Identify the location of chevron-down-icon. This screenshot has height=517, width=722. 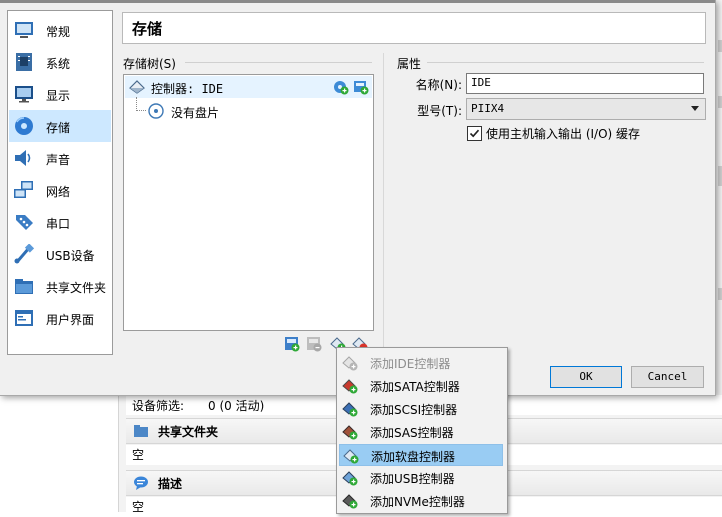
(695, 108).